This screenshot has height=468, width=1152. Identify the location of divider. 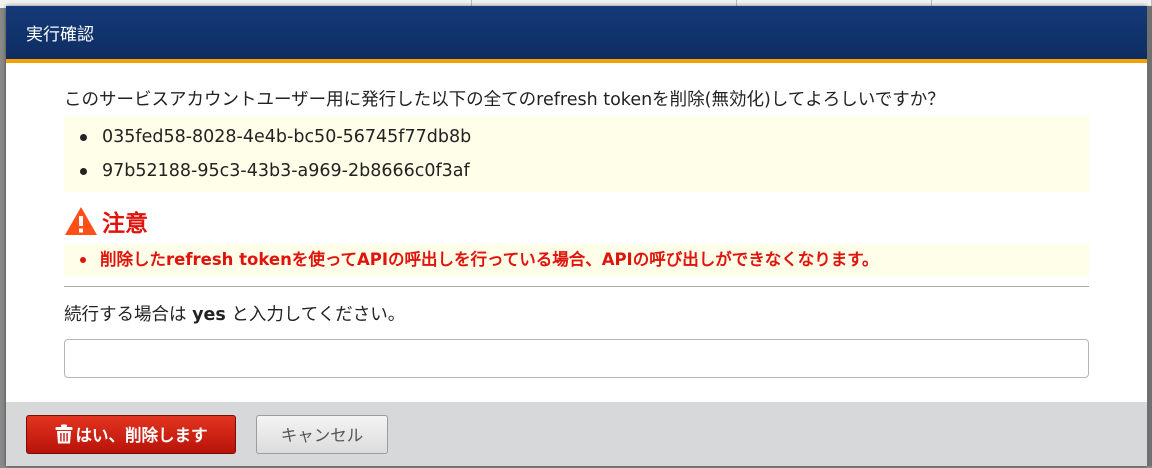
(576, 286).